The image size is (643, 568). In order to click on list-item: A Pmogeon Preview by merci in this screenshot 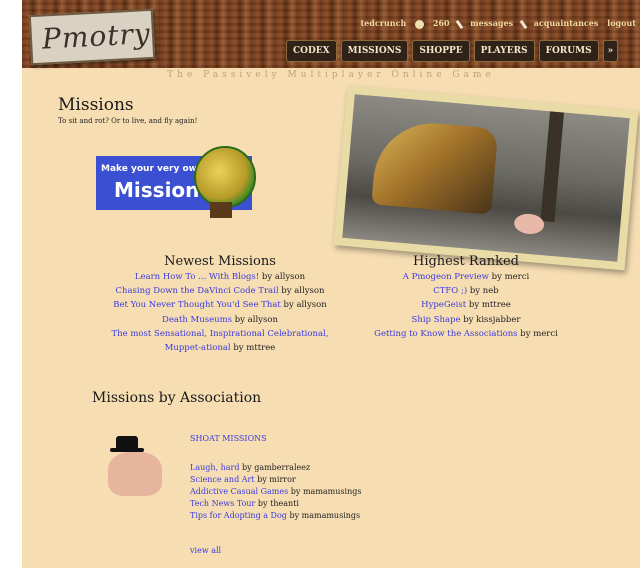, I will do `click(466, 277)`.